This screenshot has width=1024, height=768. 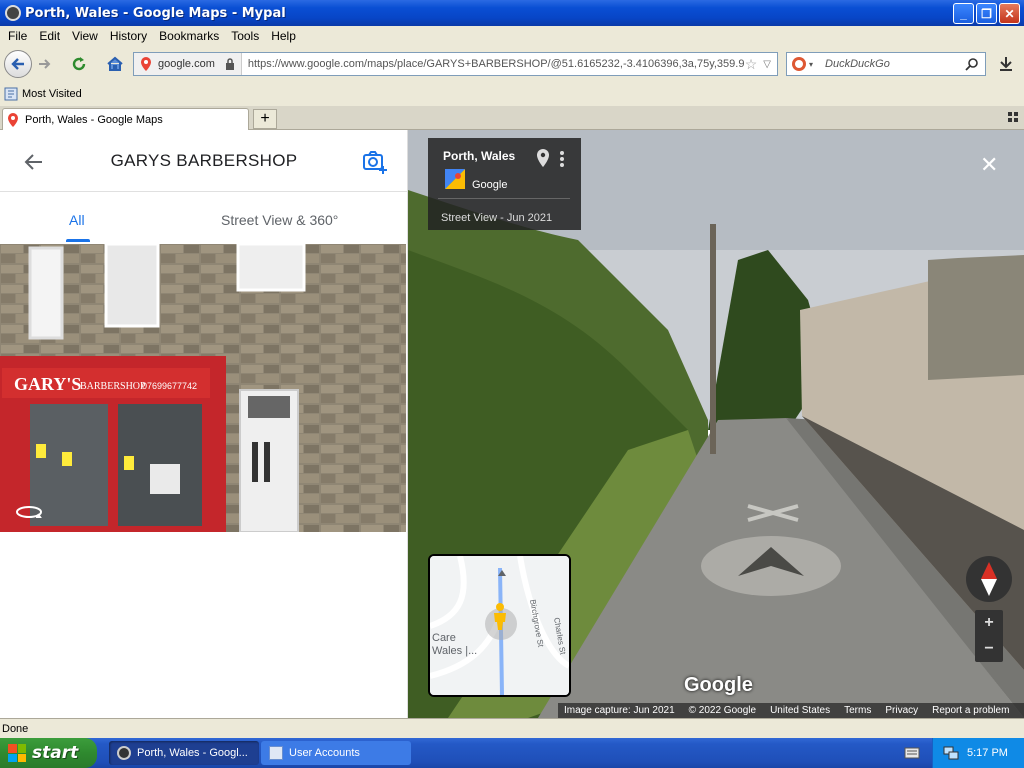 I want to click on back-arrow-icon, so click(x=17, y=64).